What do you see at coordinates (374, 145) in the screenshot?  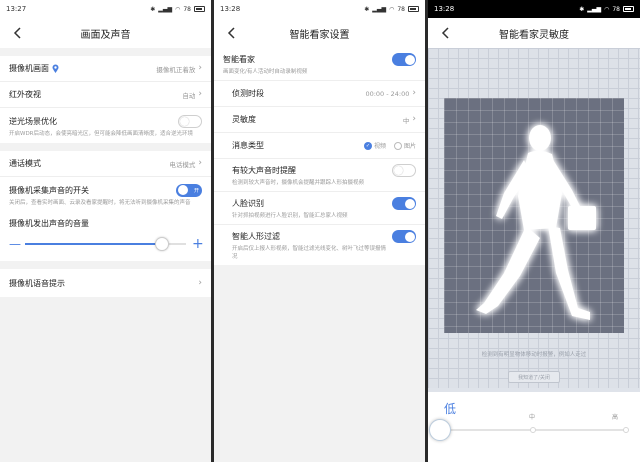 I see `option-video: ✓ 视频` at bounding box center [374, 145].